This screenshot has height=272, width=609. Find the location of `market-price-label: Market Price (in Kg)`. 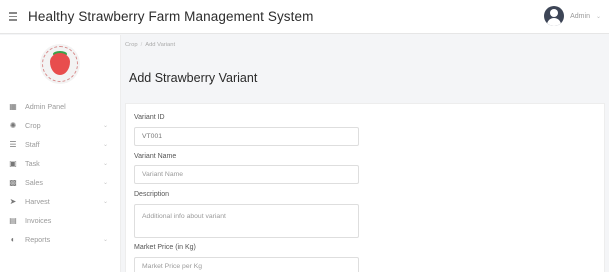

market-price-label: Market Price (in Kg) is located at coordinates (165, 247).